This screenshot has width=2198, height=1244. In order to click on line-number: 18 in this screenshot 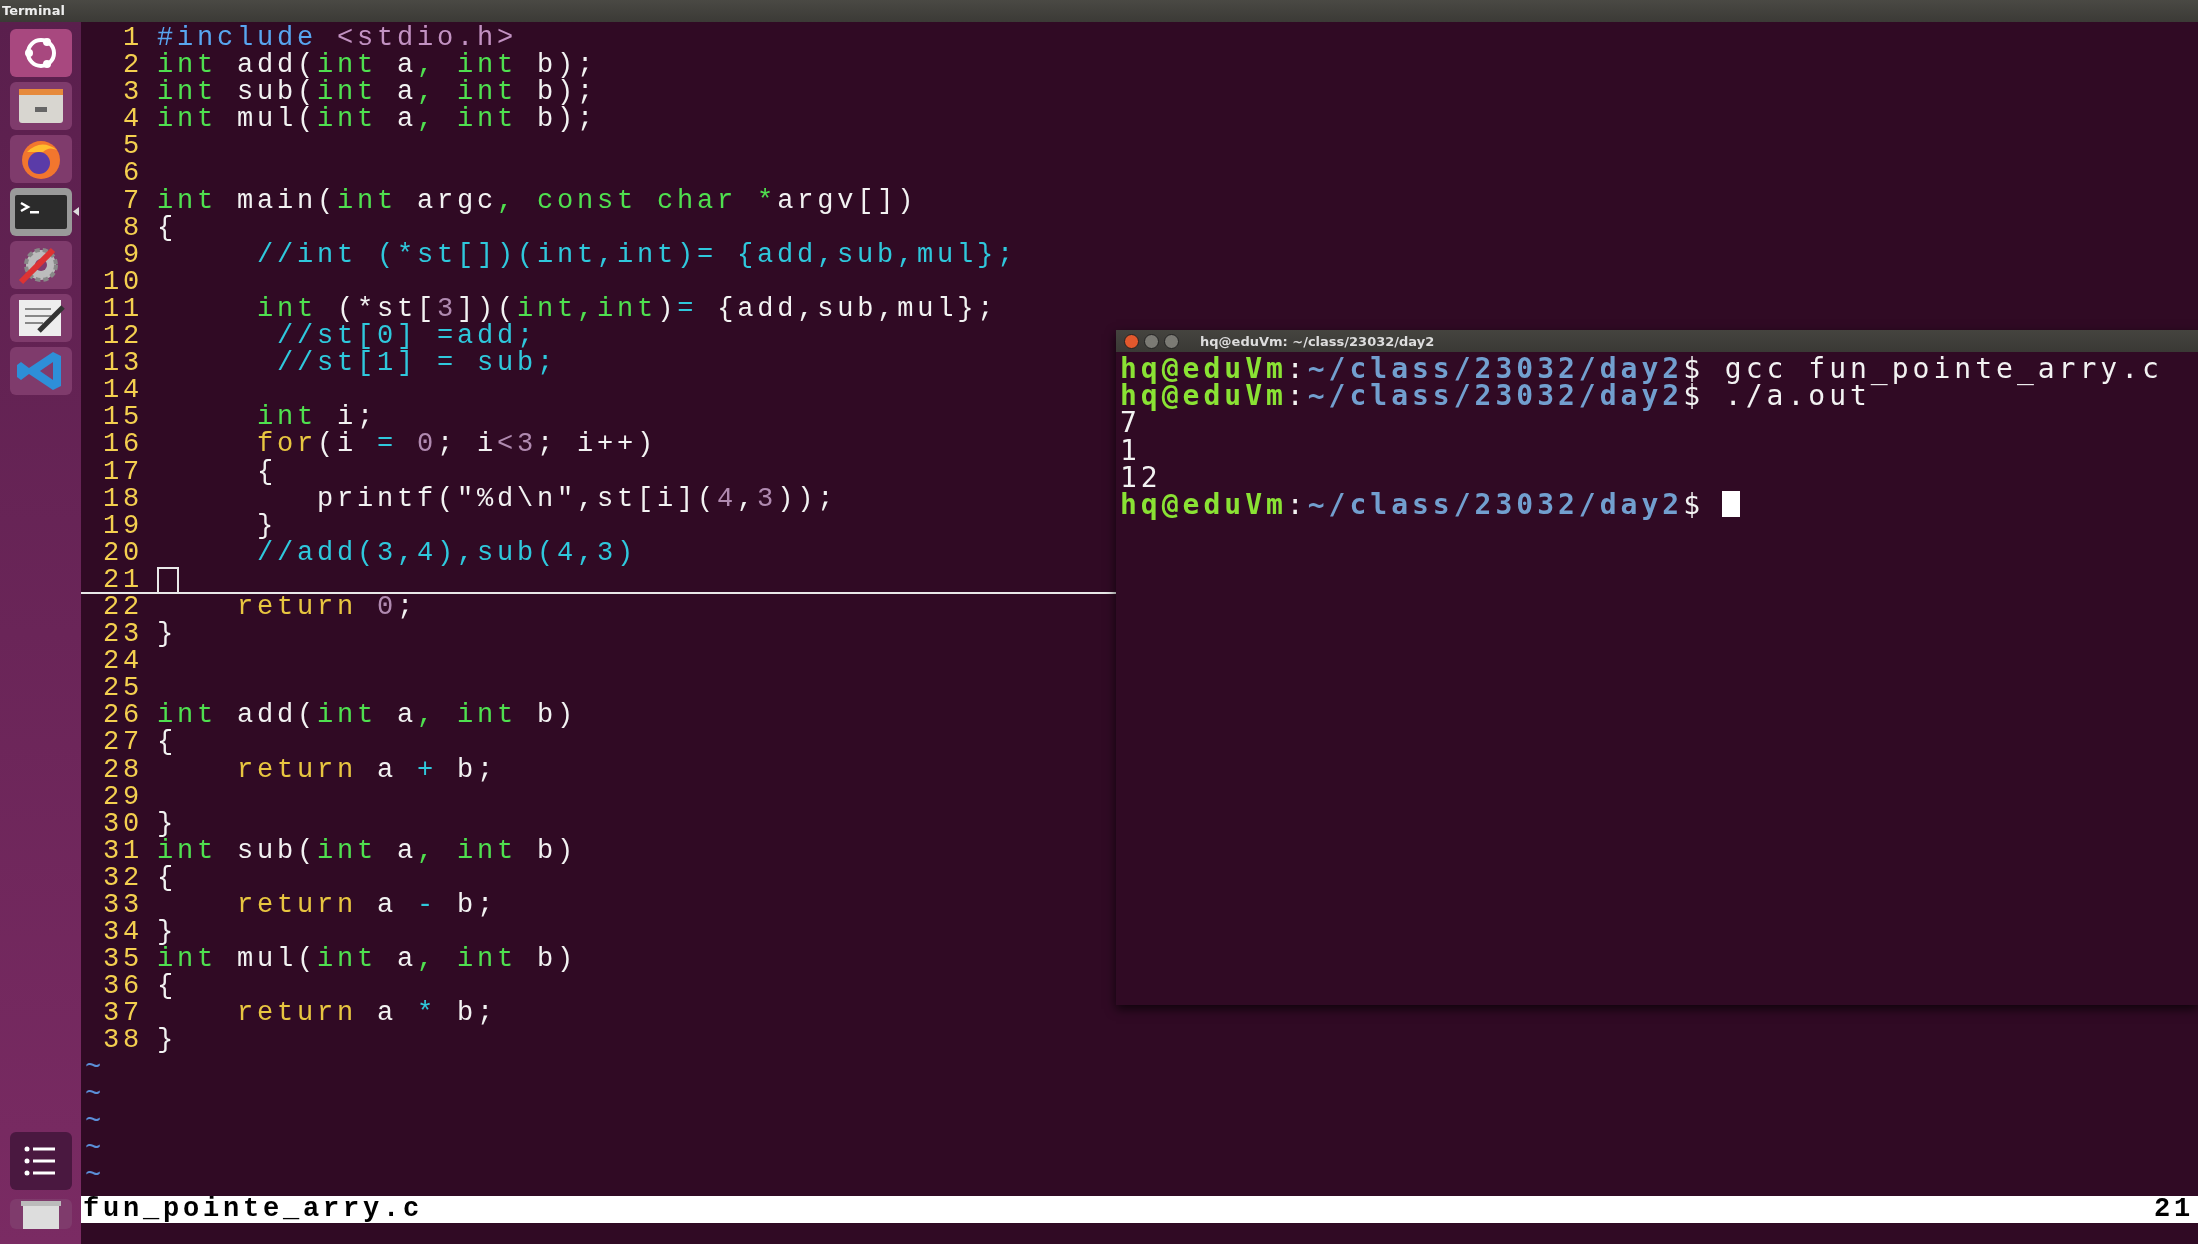, I will do `click(123, 499)`.